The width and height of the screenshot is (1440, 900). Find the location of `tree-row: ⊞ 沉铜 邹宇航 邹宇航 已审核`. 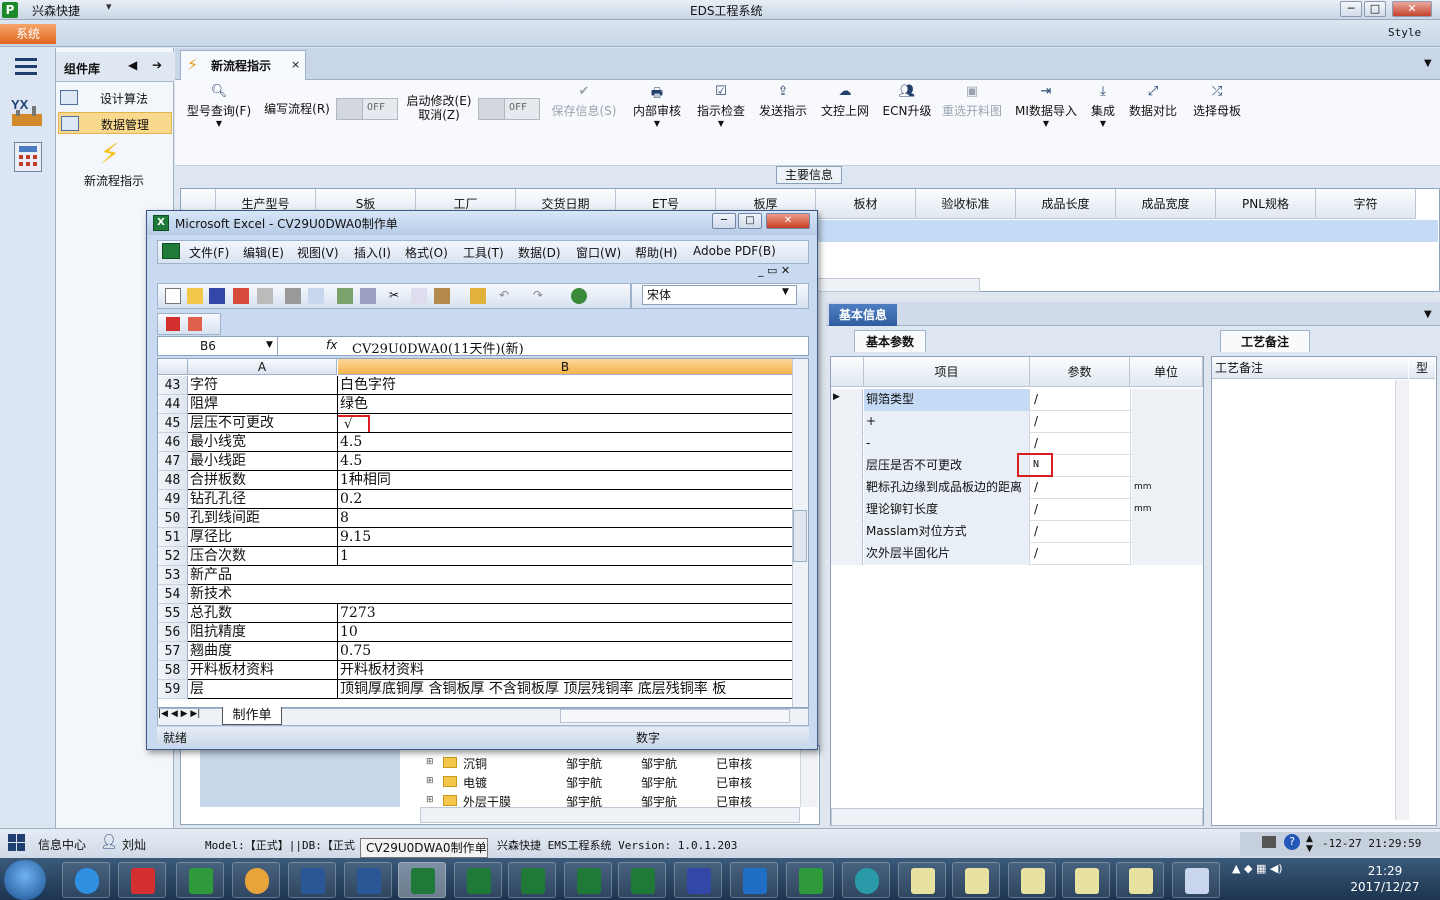

tree-row: ⊞ 沉铜 邹宇航 邹宇航 已审核 is located at coordinates (616, 763).